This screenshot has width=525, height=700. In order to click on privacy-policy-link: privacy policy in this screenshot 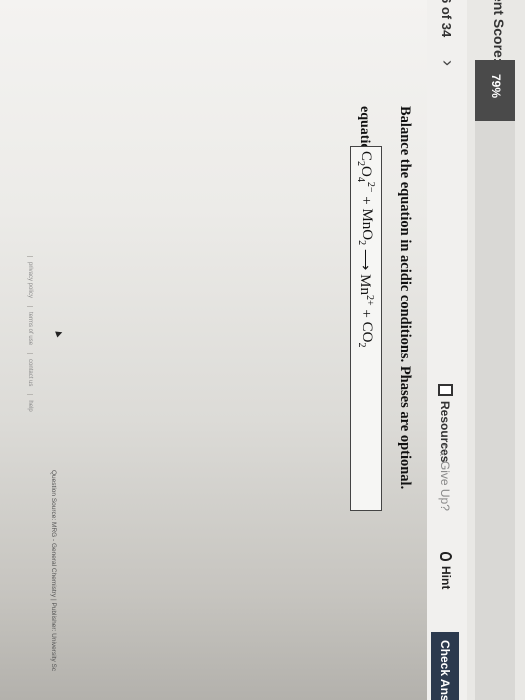, I will do `click(30, 277)`.